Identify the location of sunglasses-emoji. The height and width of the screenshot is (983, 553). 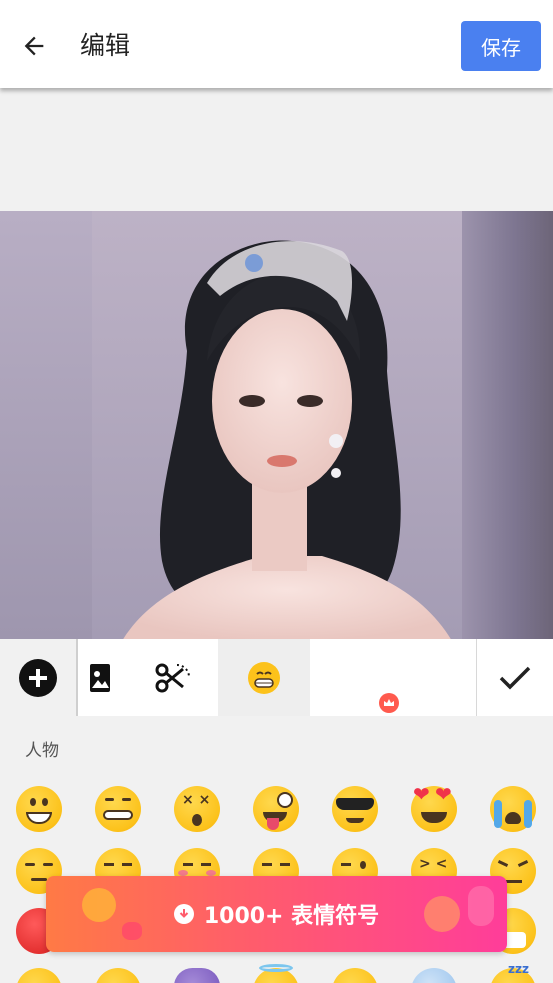
(355, 809).